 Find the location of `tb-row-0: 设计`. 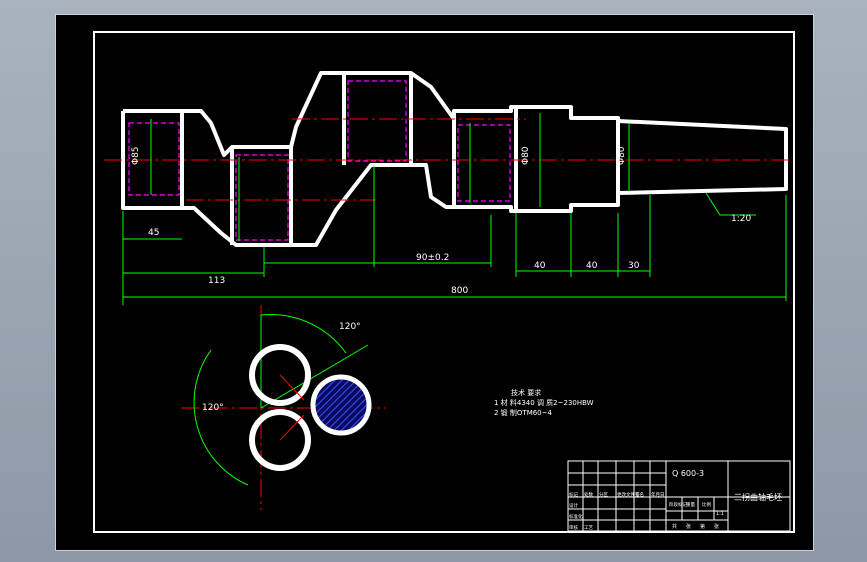

tb-row-0: 设计 is located at coordinates (573, 505).